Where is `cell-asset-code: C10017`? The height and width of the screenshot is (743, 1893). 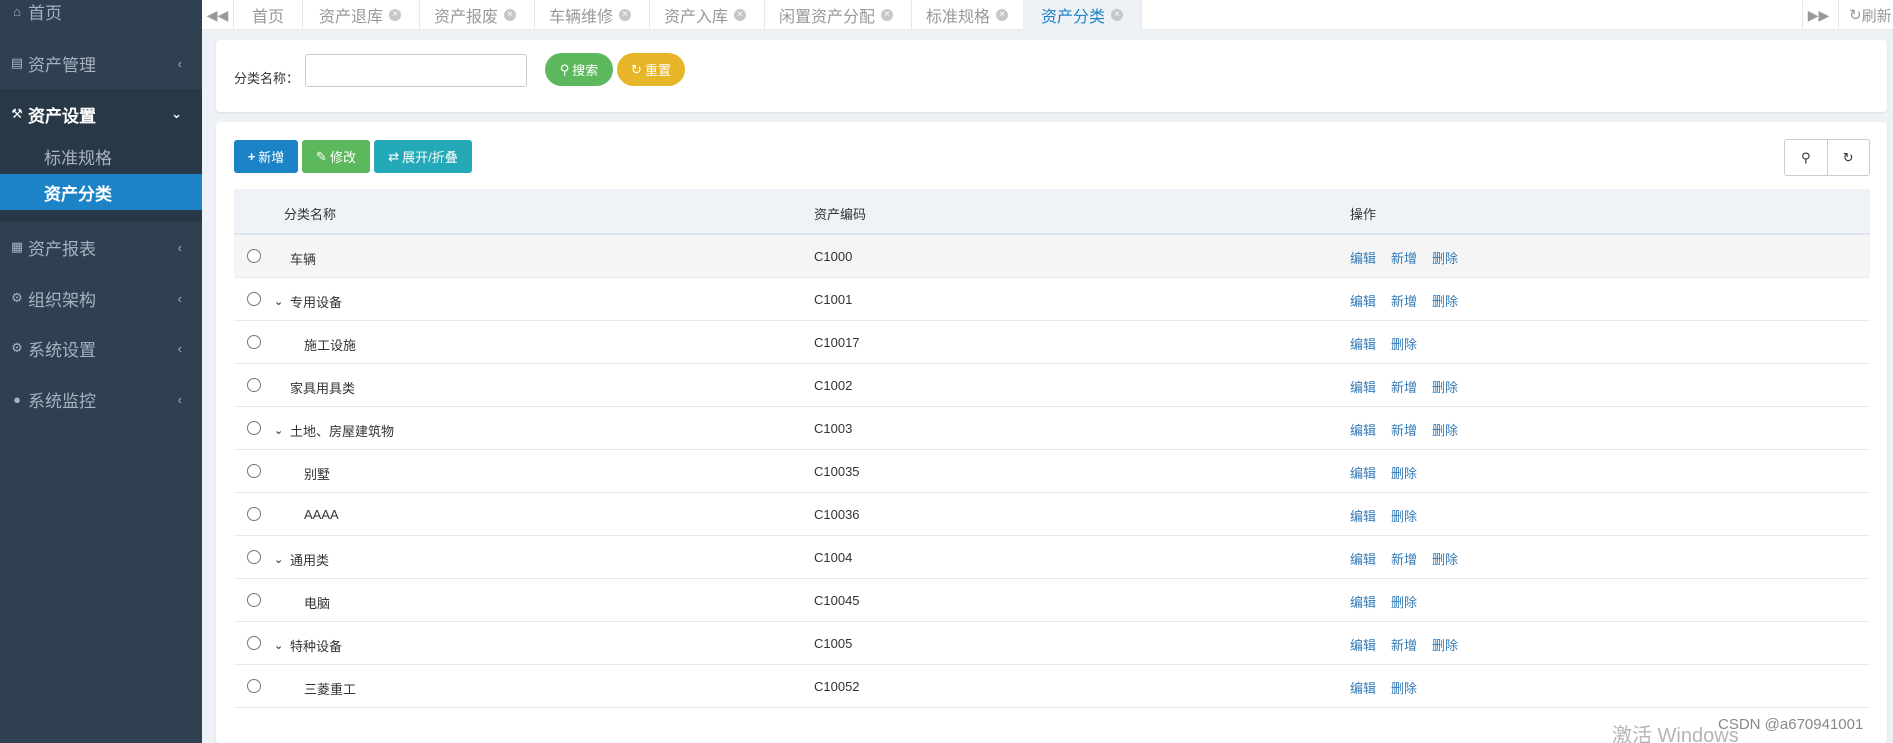 cell-asset-code: C10017 is located at coordinates (837, 342).